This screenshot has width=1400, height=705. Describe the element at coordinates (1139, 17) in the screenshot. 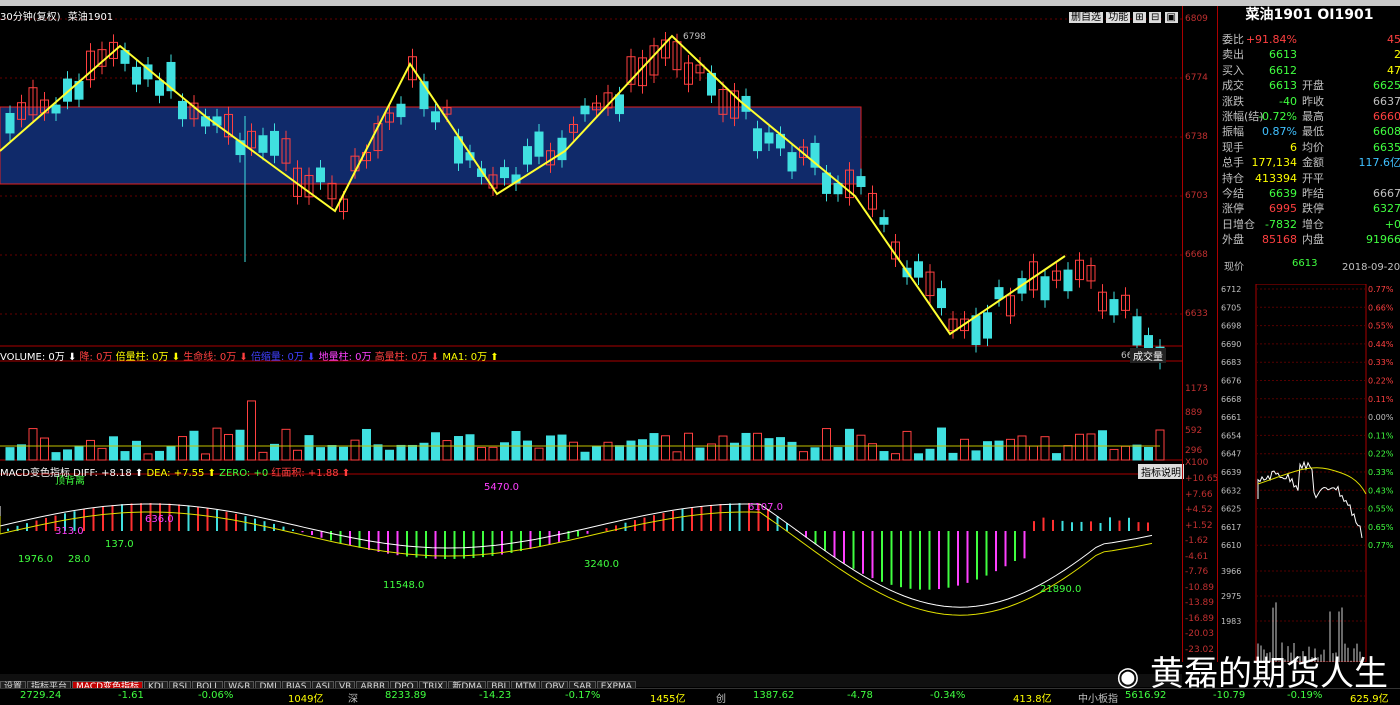

I see `button-zoom-in: ⊞` at that location.